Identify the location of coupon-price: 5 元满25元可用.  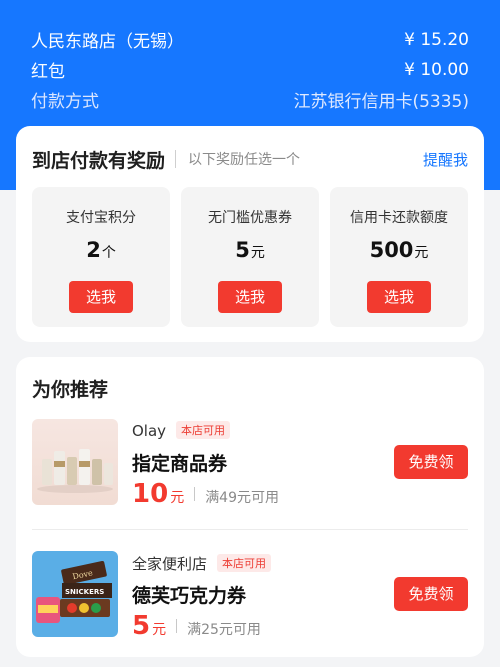
(196, 626).